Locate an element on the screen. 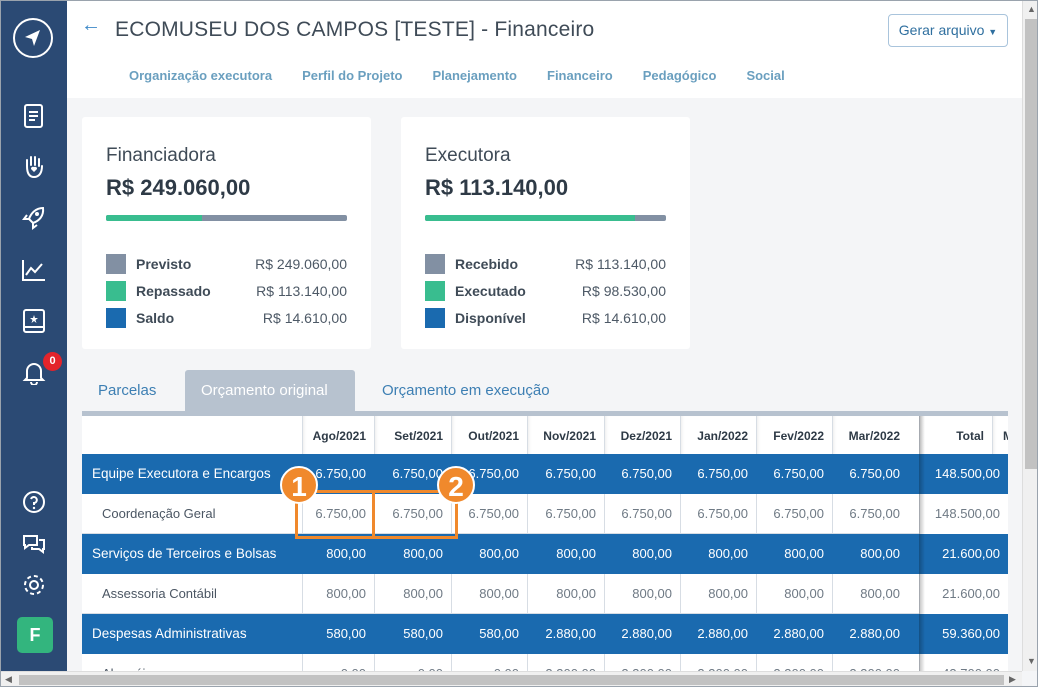  hand-heart-icon is located at coordinates (34, 167).